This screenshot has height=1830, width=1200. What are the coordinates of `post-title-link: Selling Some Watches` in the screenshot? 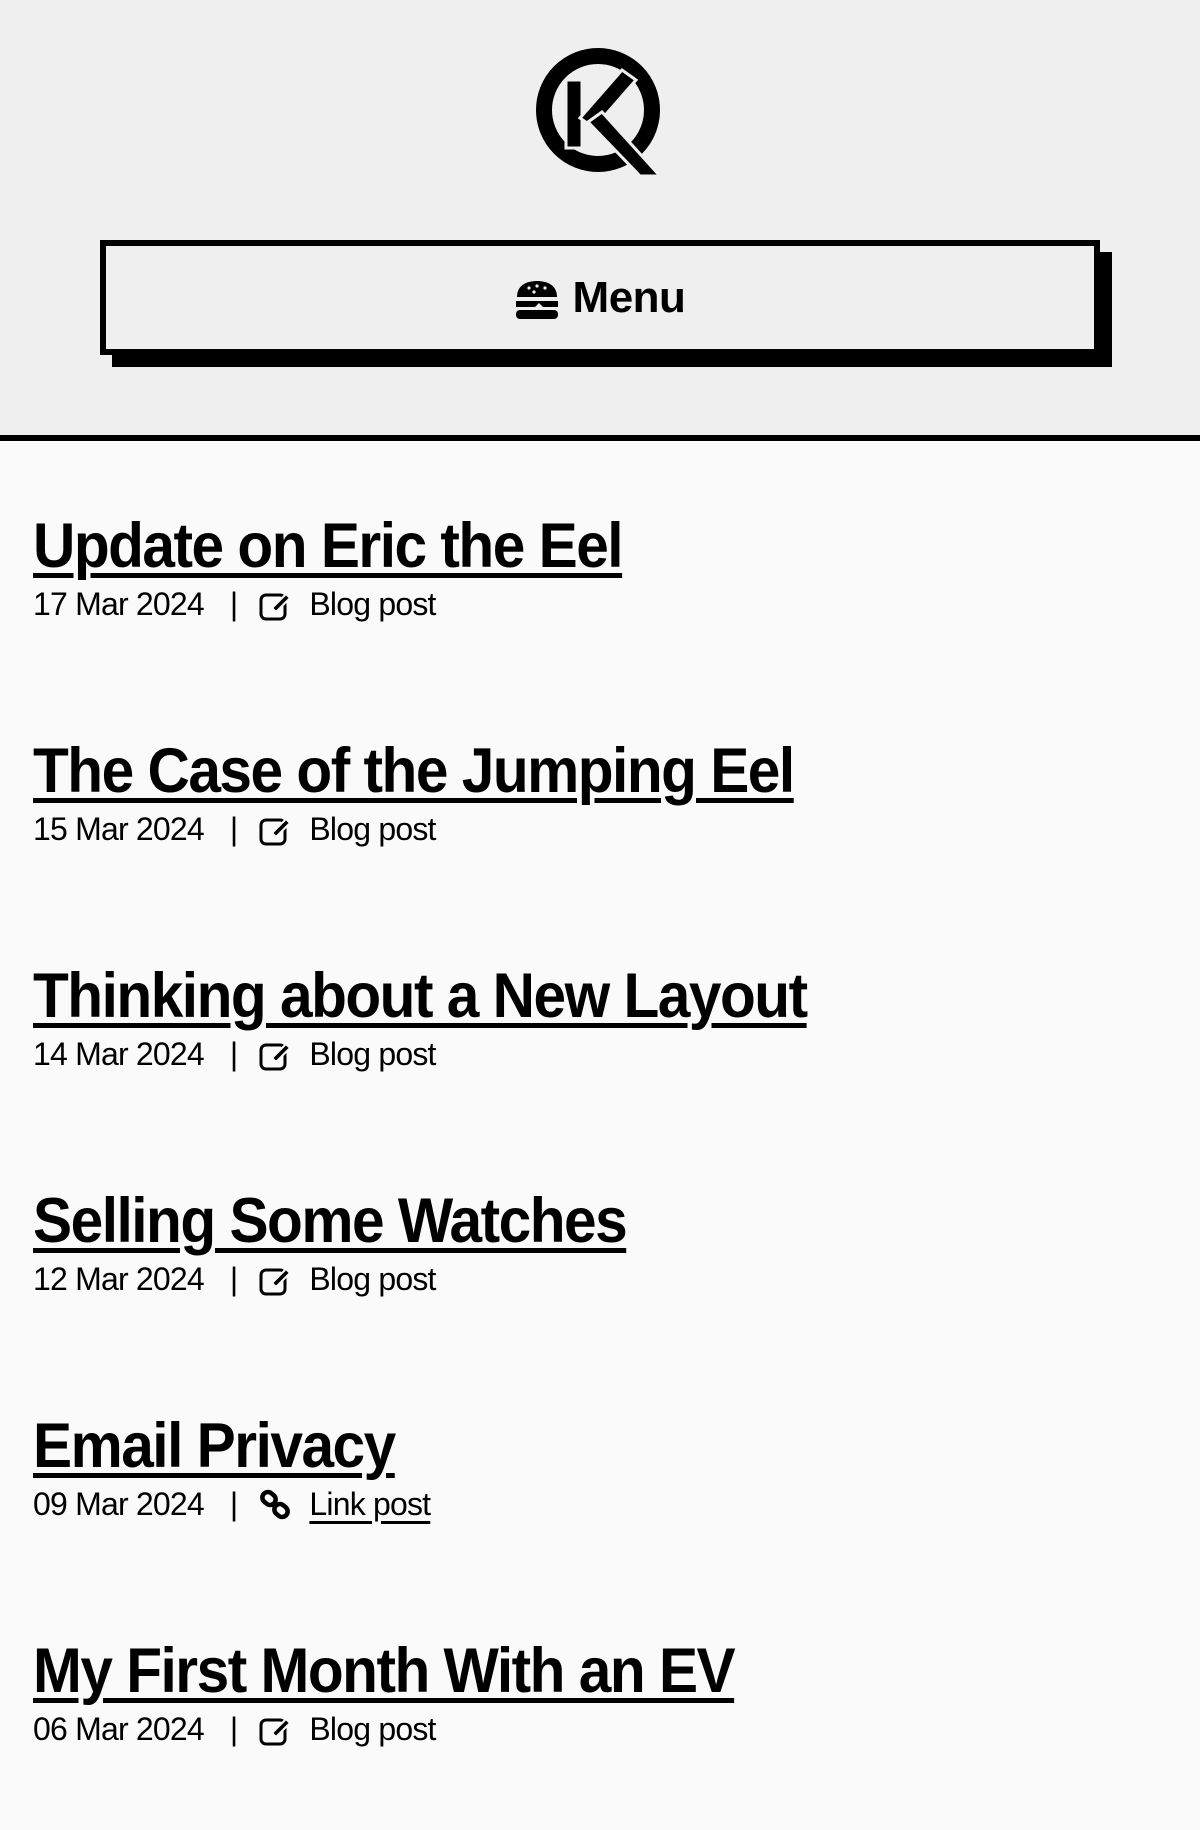 It's located at (330, 1221).